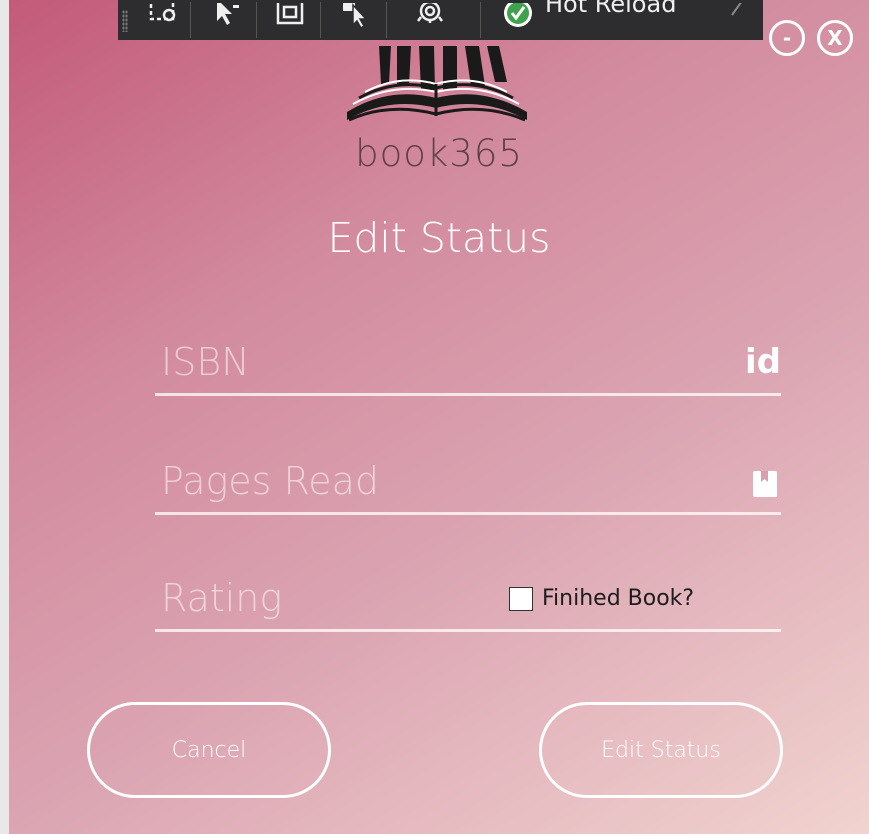  I want to click on rating-field: Finihed Book?, so click(468, 602).